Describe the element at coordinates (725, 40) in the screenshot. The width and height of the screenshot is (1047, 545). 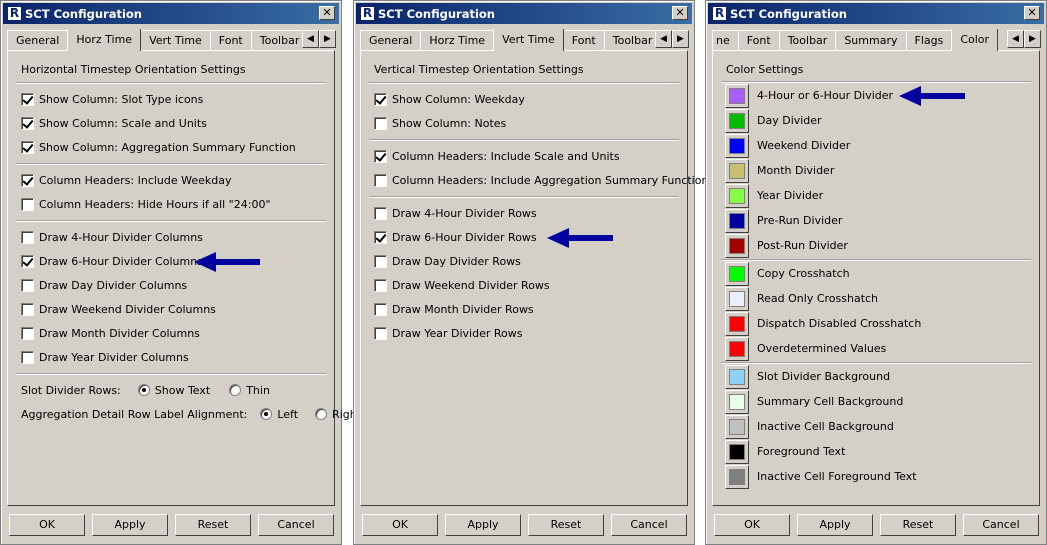
I see `tab-partial: ne` at that location.